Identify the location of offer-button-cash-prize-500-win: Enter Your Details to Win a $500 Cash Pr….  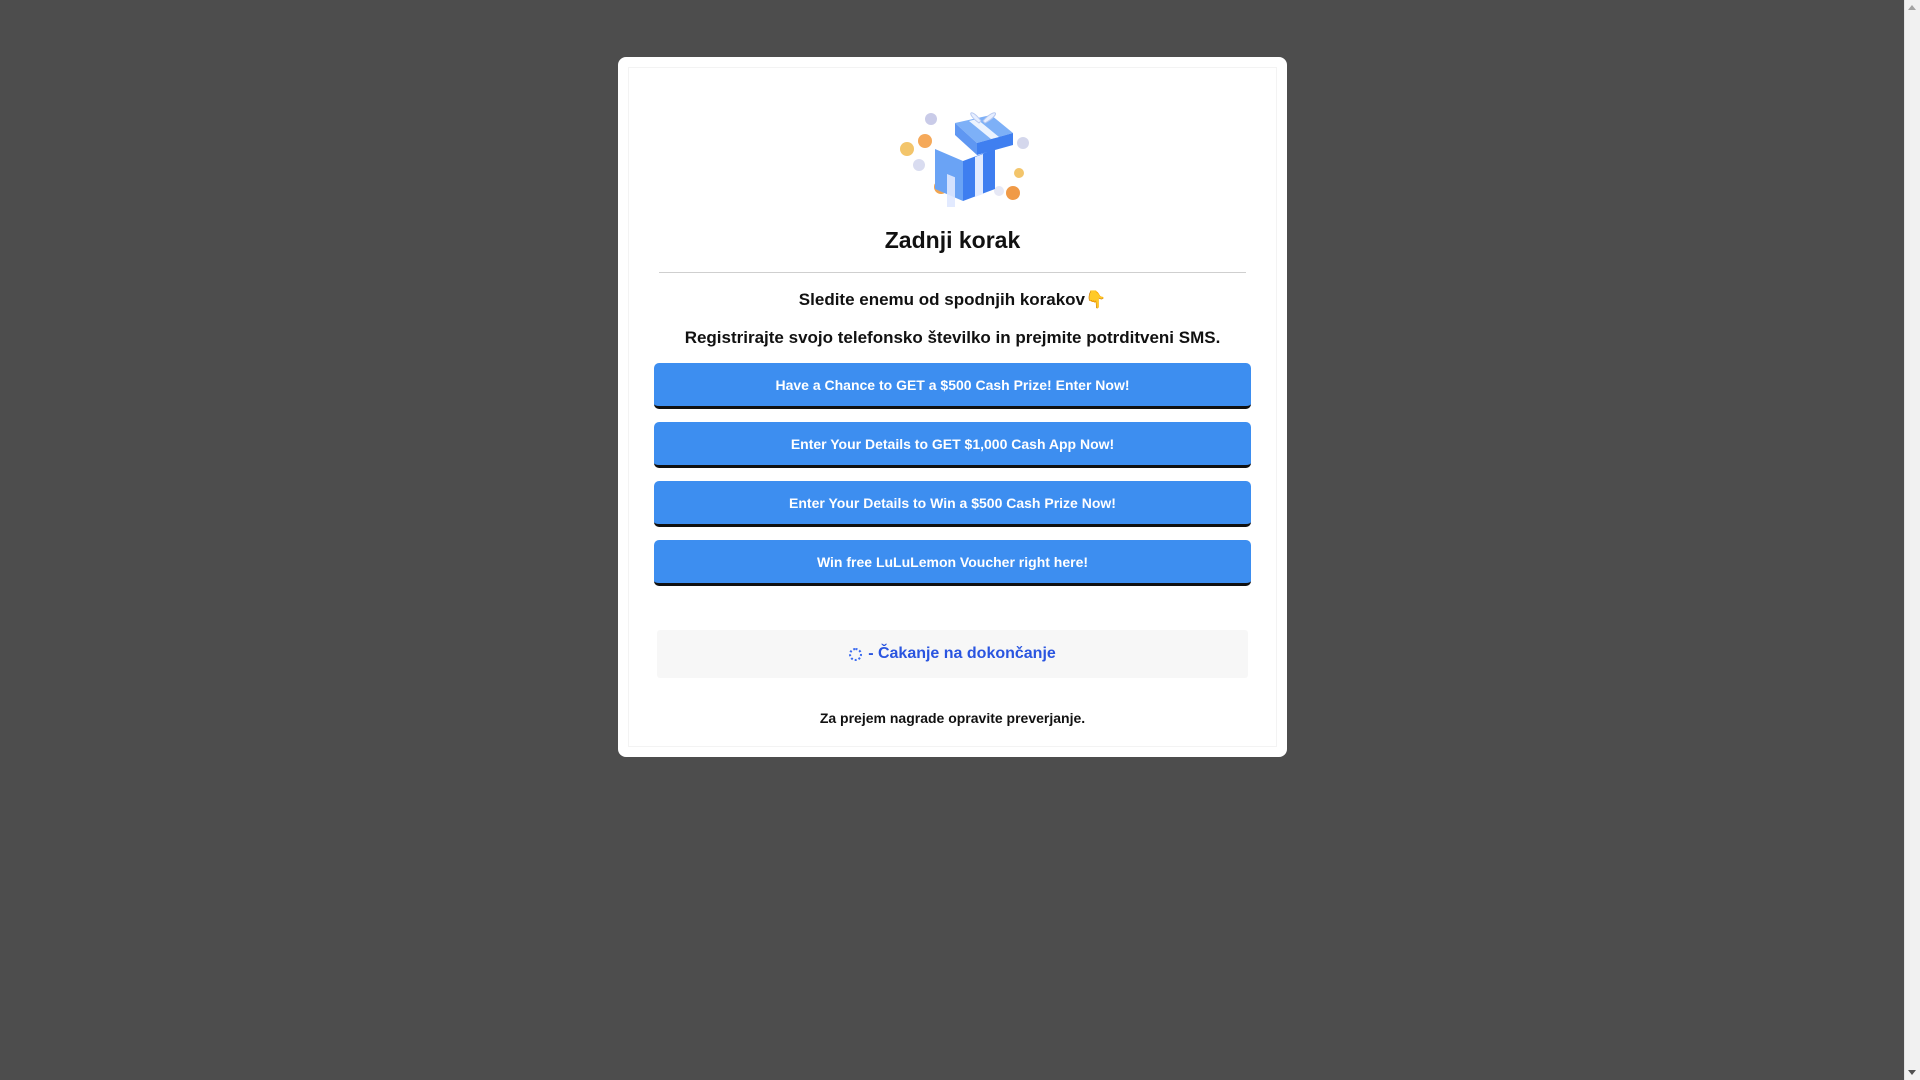
(952, 504).